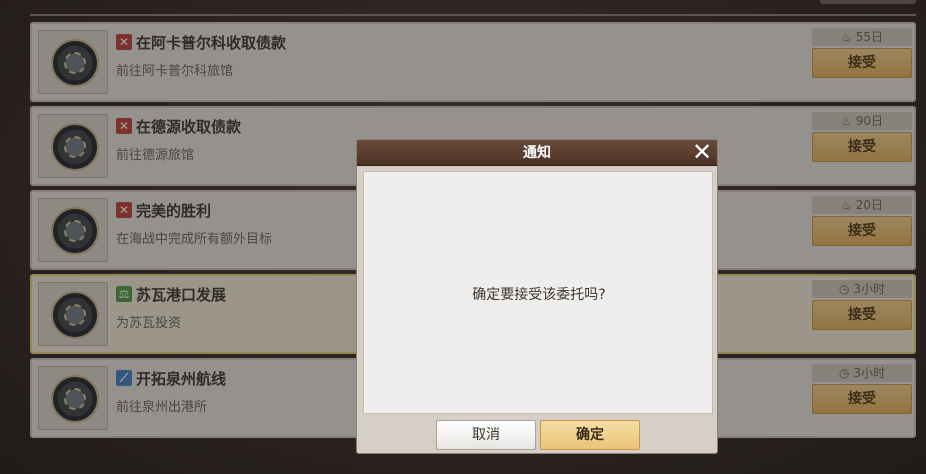 This screenshot has height=474, width=926. I want to click on confirm-button: 确定, so click(590, 435).